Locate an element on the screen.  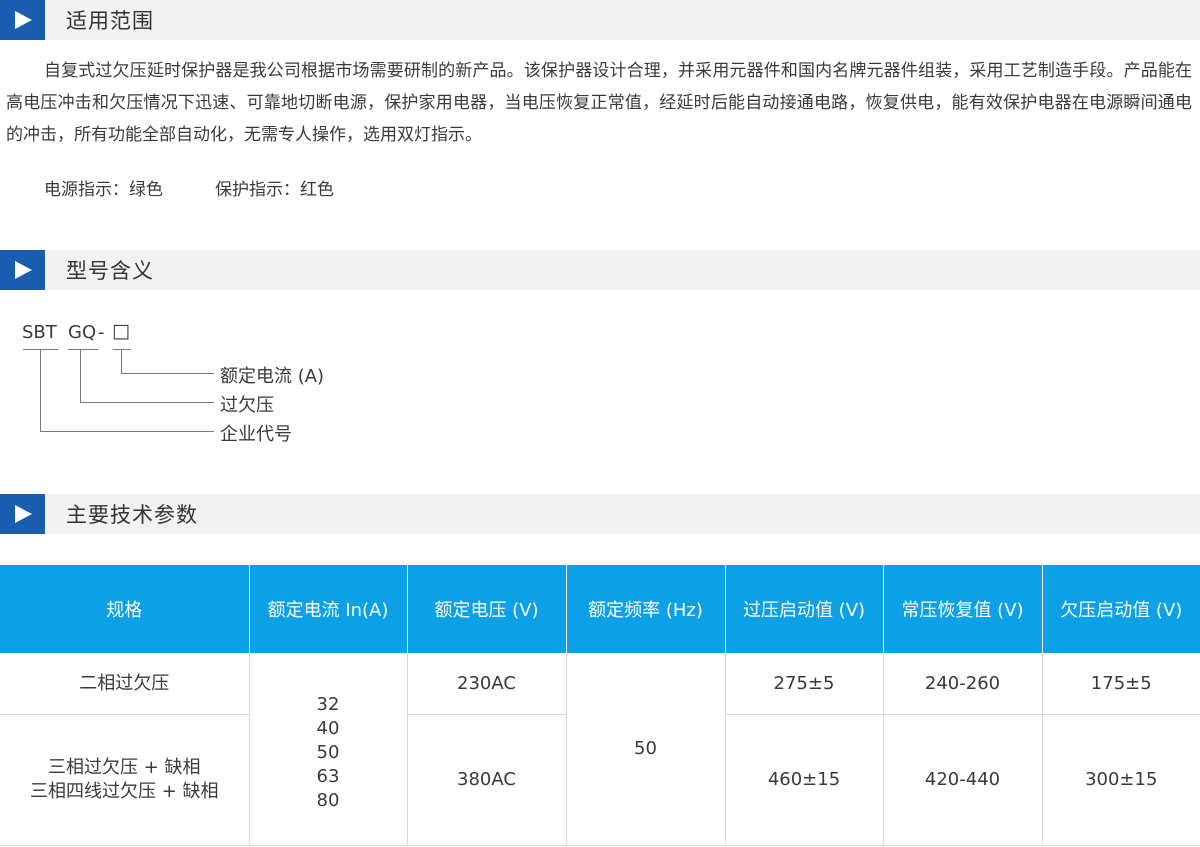
header-over-voltage: 过压启动值 (V) is located at coordinates (804, 609).